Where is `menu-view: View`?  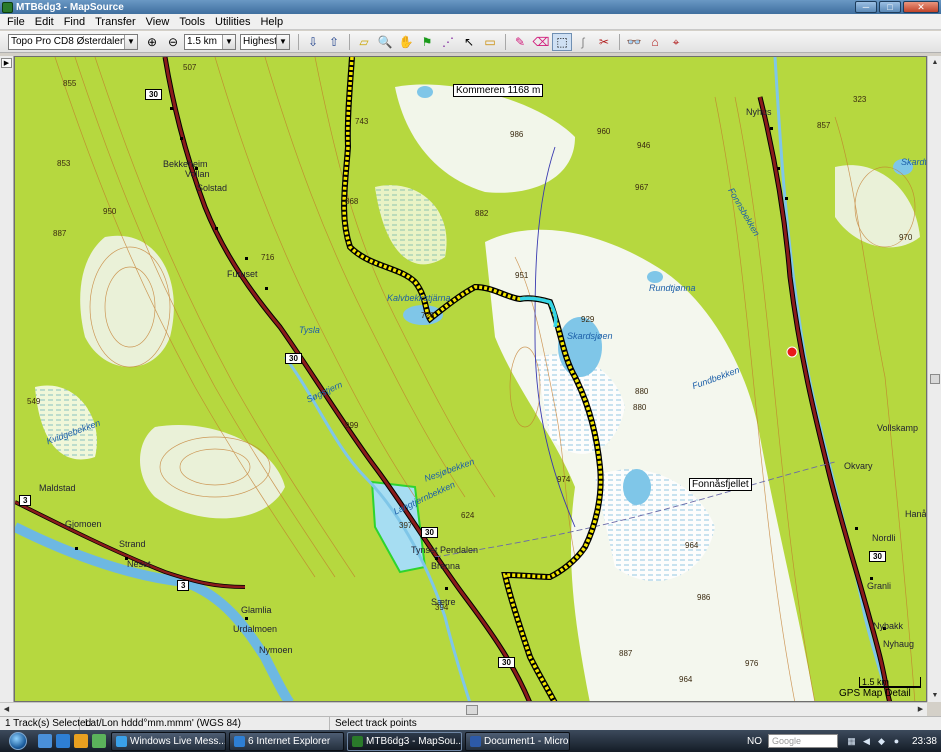 menu-view: View is located at coordinates (158, 22).